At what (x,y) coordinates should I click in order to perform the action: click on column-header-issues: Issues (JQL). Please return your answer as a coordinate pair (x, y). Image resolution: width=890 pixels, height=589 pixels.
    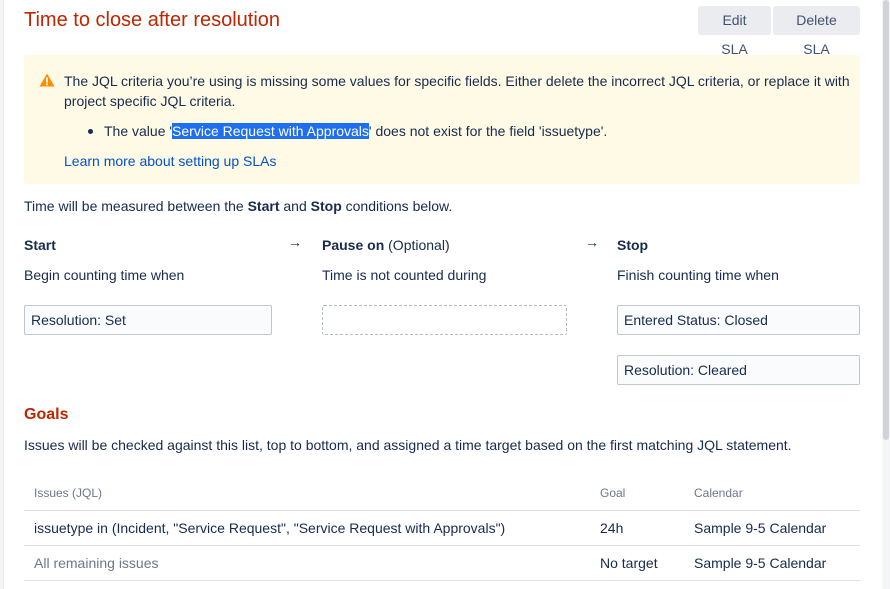
    Looking at the image, I should click on (68, 493).